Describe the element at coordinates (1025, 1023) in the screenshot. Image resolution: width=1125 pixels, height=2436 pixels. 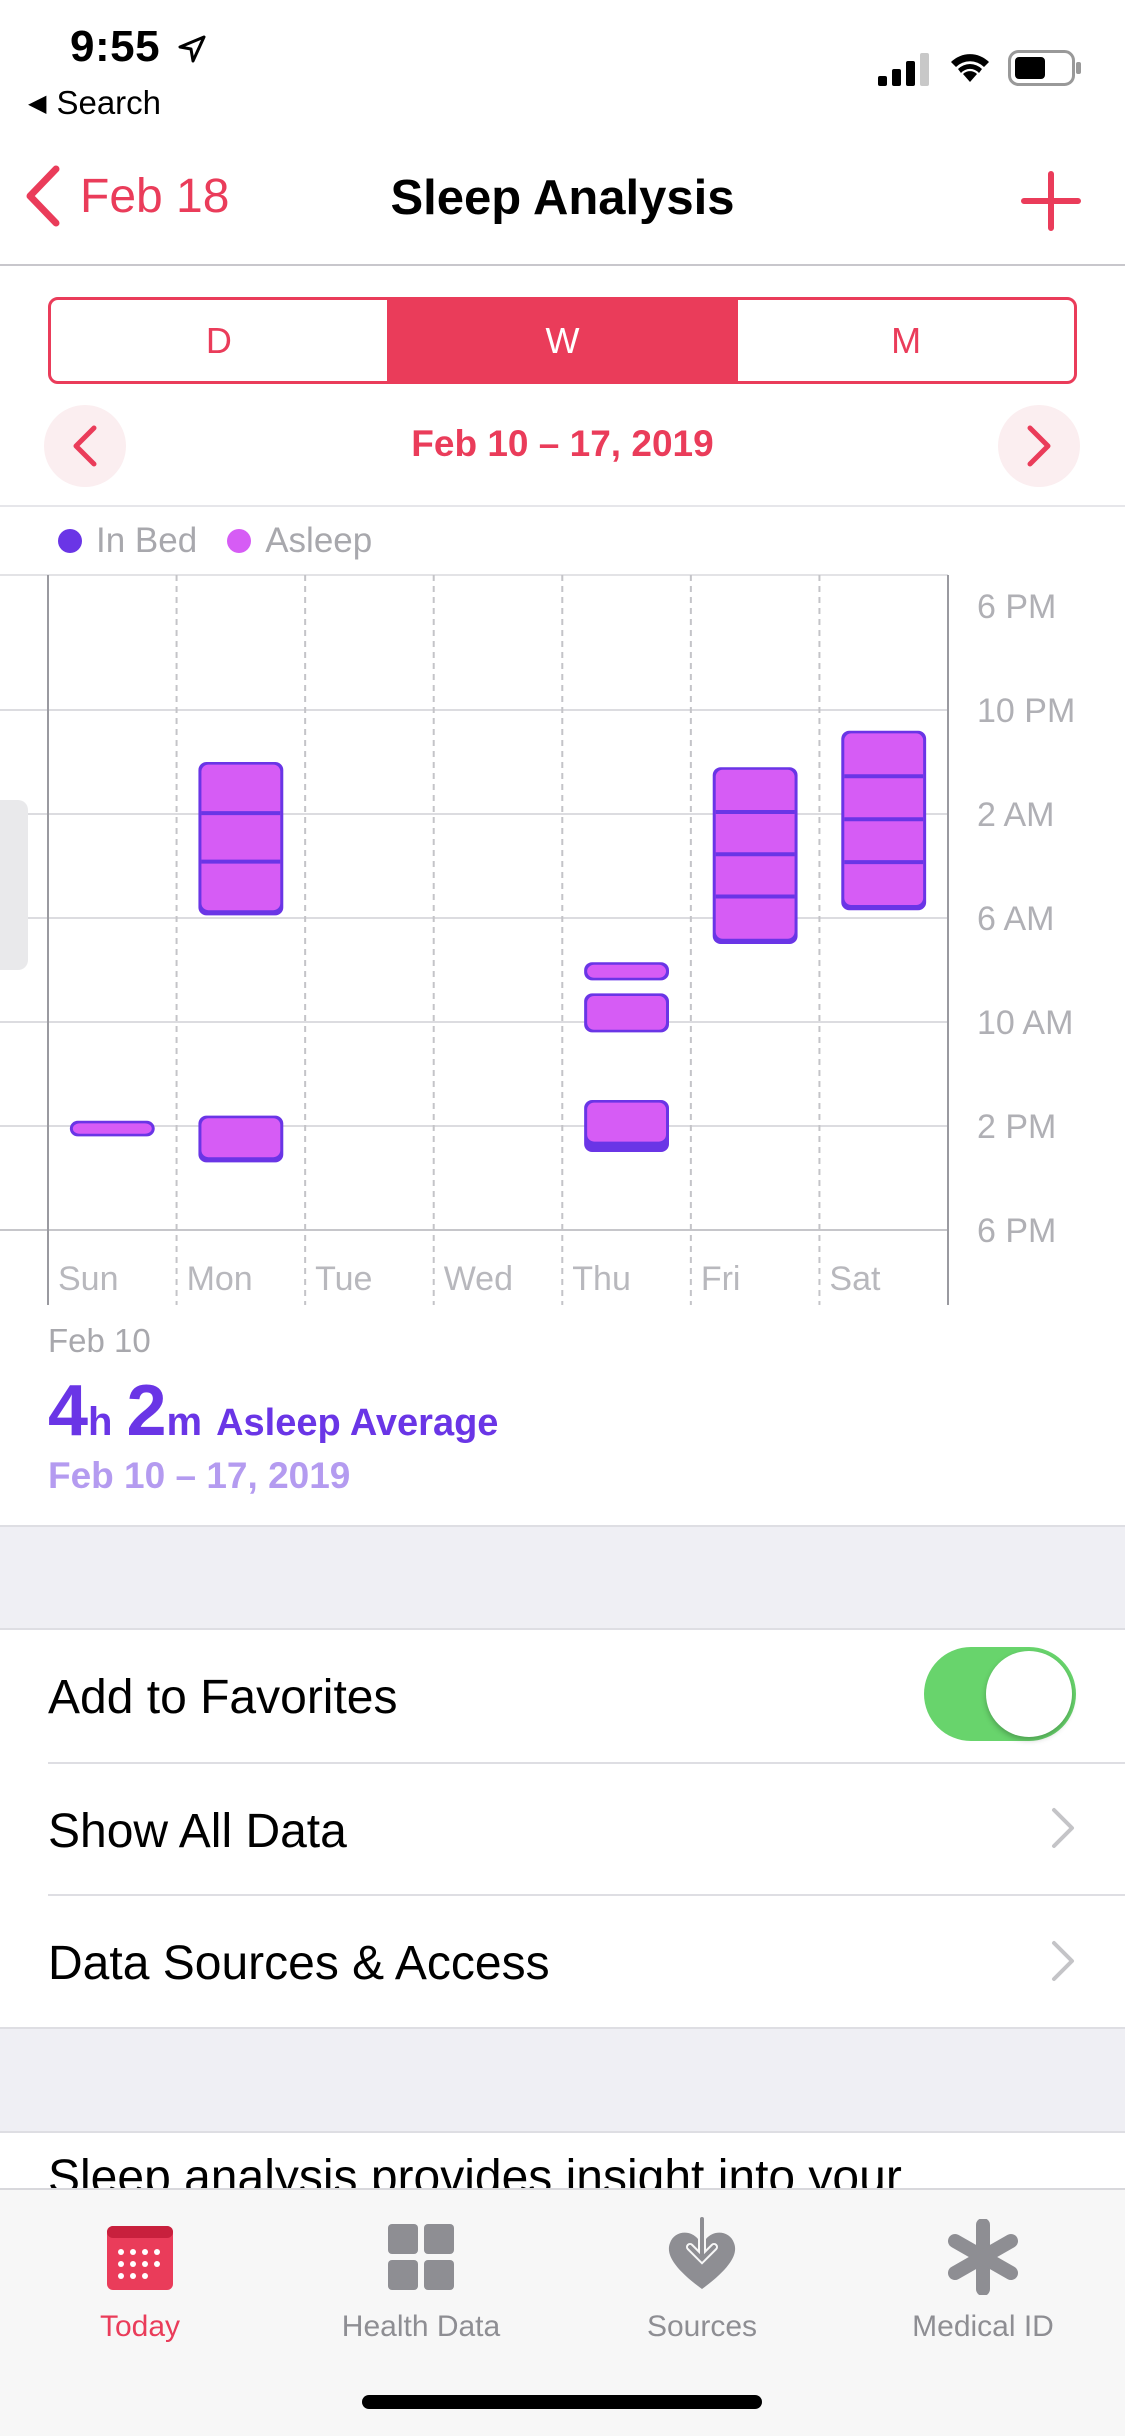
I see `y-tick-label: 10 AM` at that location.